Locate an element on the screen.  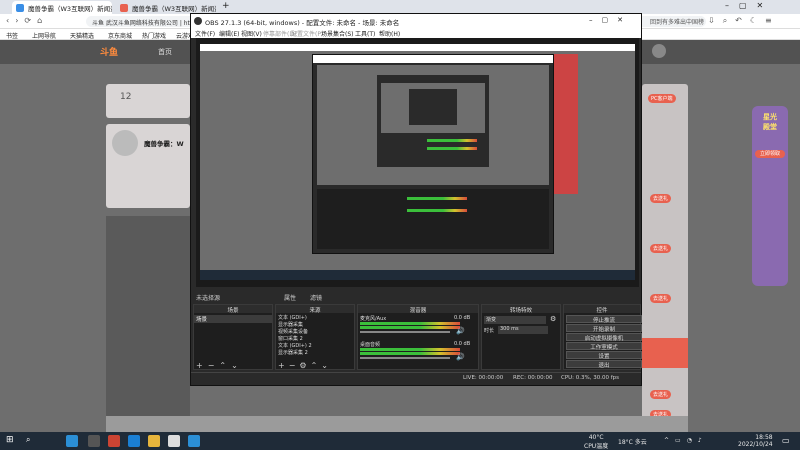
exit-button: 退出 is located at coordinates (604, 364).